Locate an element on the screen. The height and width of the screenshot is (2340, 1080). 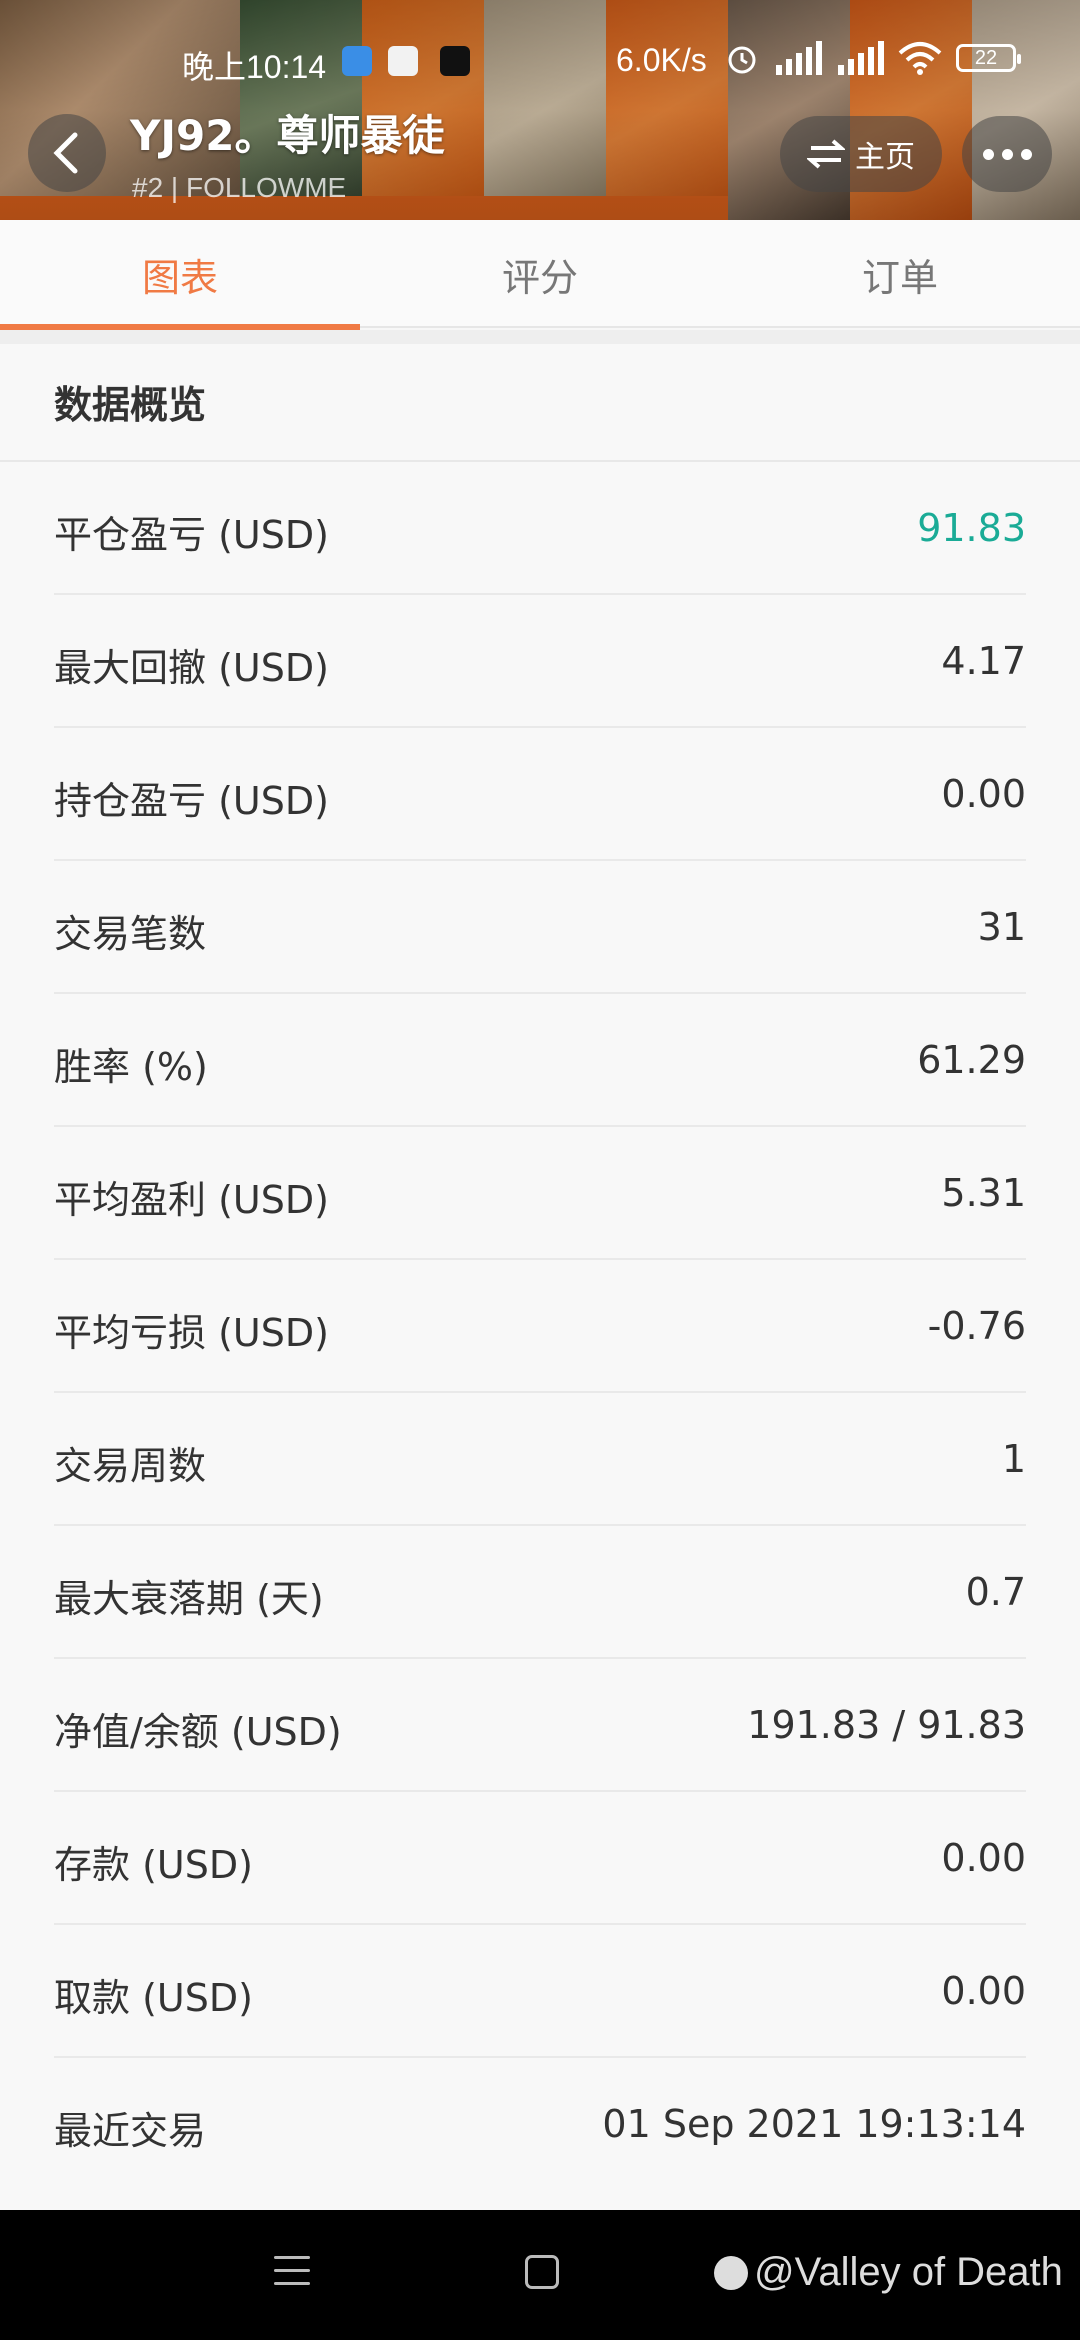
status-bar: 晚上10:14 6.0K/s 22 is located at coordinates (540, 62).